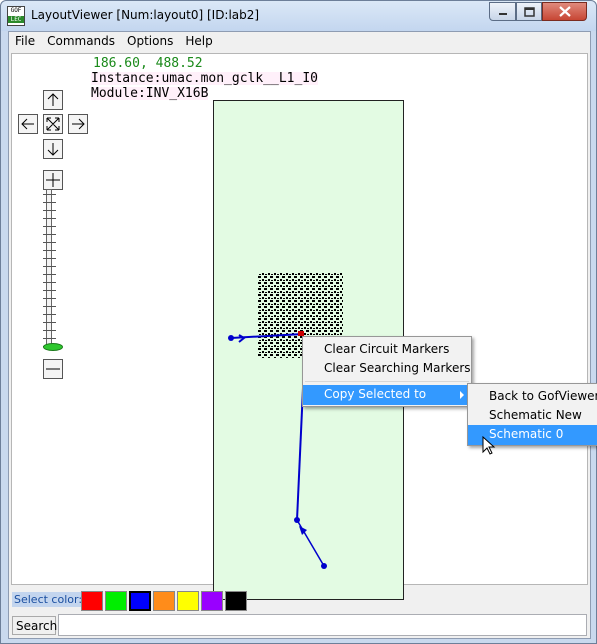 This screenshot has width=597, height=644. I want to click on module-label: Module:INV_X16B, so click(150, 93).